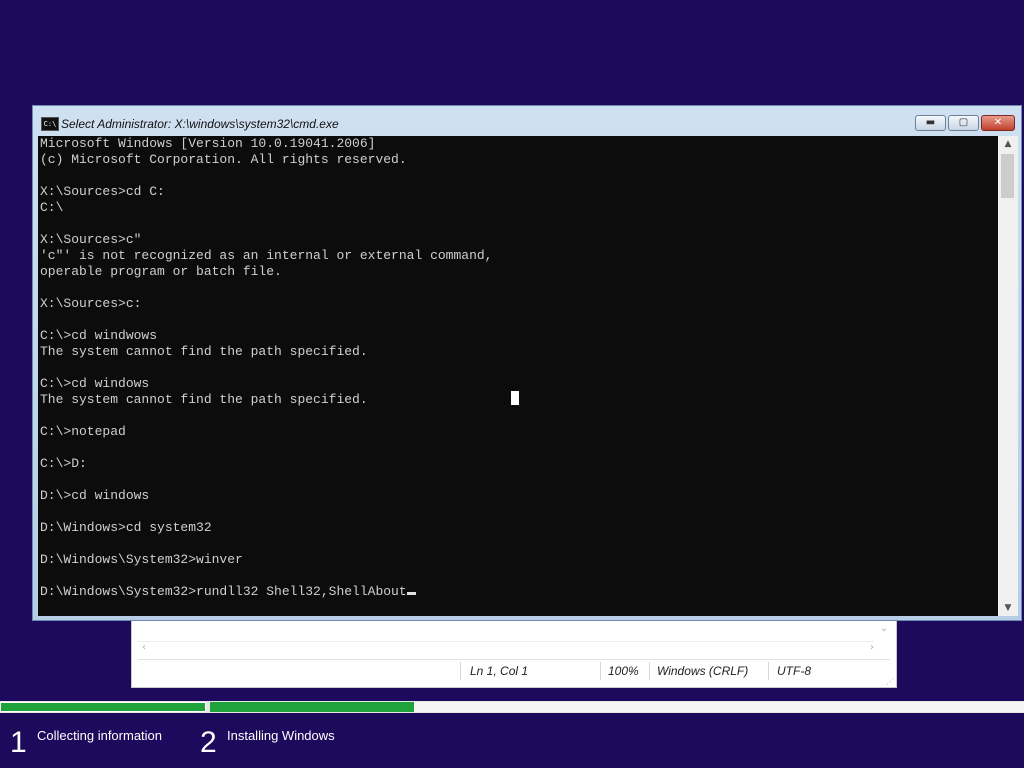  Describe the element at coordinates (623, 671) in the screenshot. I see `zoom-level: 100%` at that location.